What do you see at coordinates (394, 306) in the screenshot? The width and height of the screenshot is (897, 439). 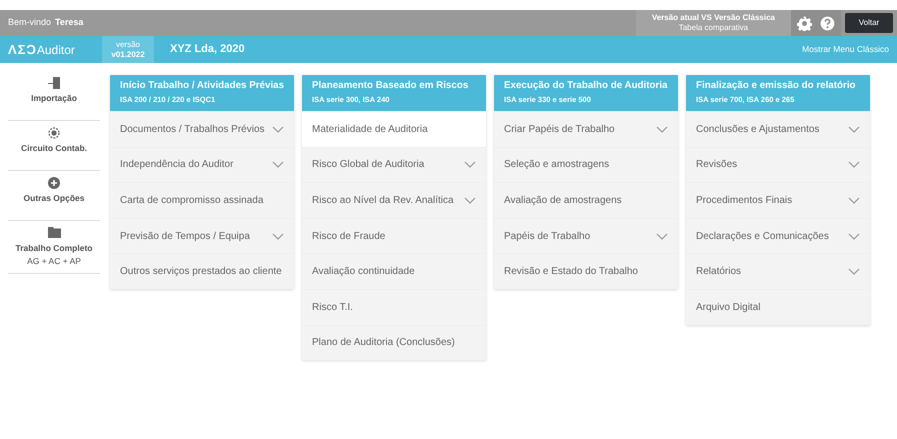 I see `menu-item: Risco T.I.` at bounding box center [394, 306].